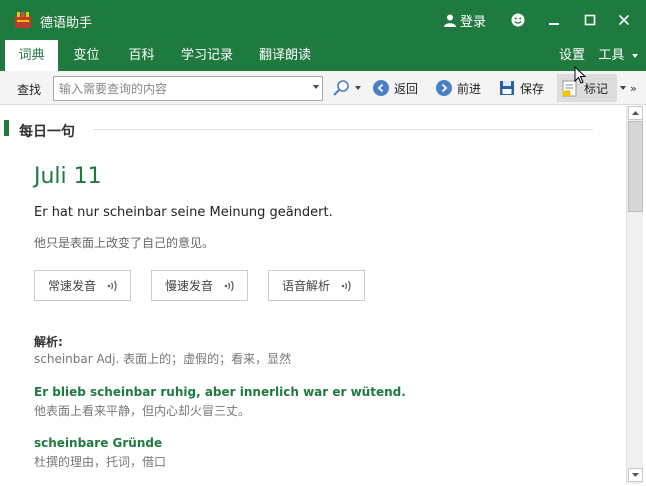 This screenshot has height=486, width=646. I want to click on maximize-icon, so click(590, 20).